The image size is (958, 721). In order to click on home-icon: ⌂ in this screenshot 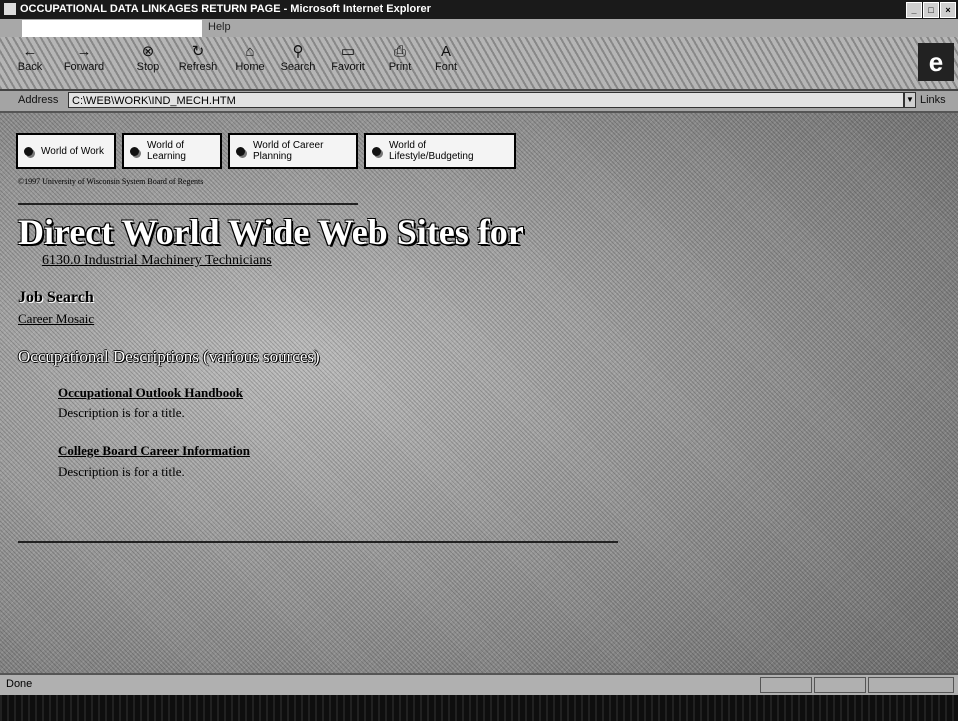, I will do `click(250, 51)`.